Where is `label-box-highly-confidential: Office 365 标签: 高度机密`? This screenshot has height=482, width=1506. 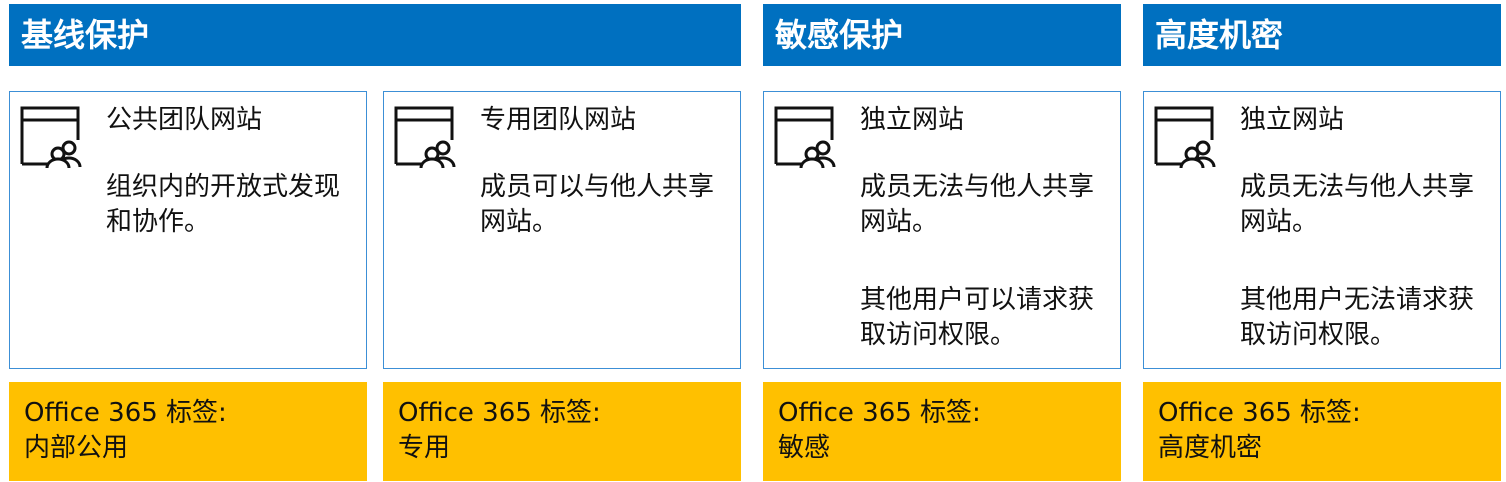 label-box-highly-confidential: Office 365 标签: 高度机密 is located at coordinates (1322, 431).